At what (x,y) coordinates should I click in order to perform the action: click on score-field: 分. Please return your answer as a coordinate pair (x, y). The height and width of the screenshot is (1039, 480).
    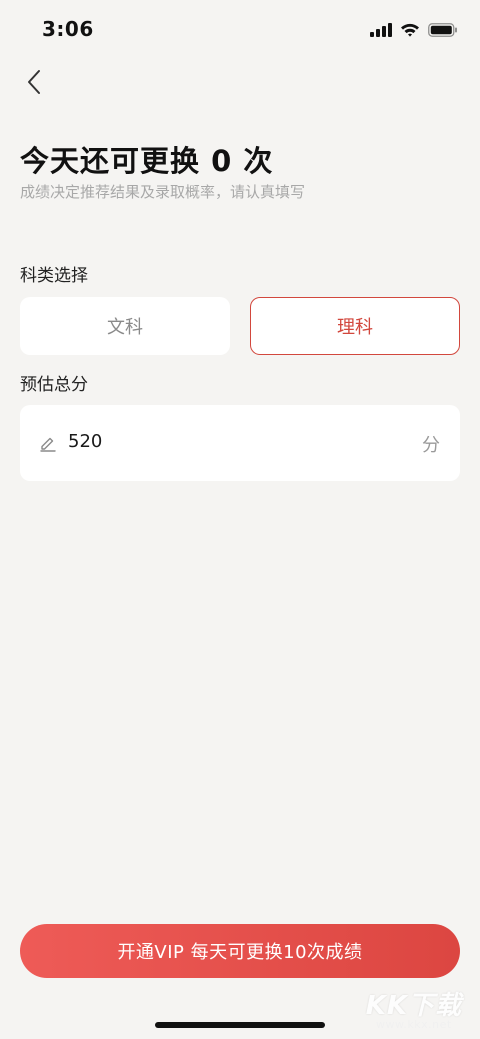
    Looking at the image, I should click on (240, 443).